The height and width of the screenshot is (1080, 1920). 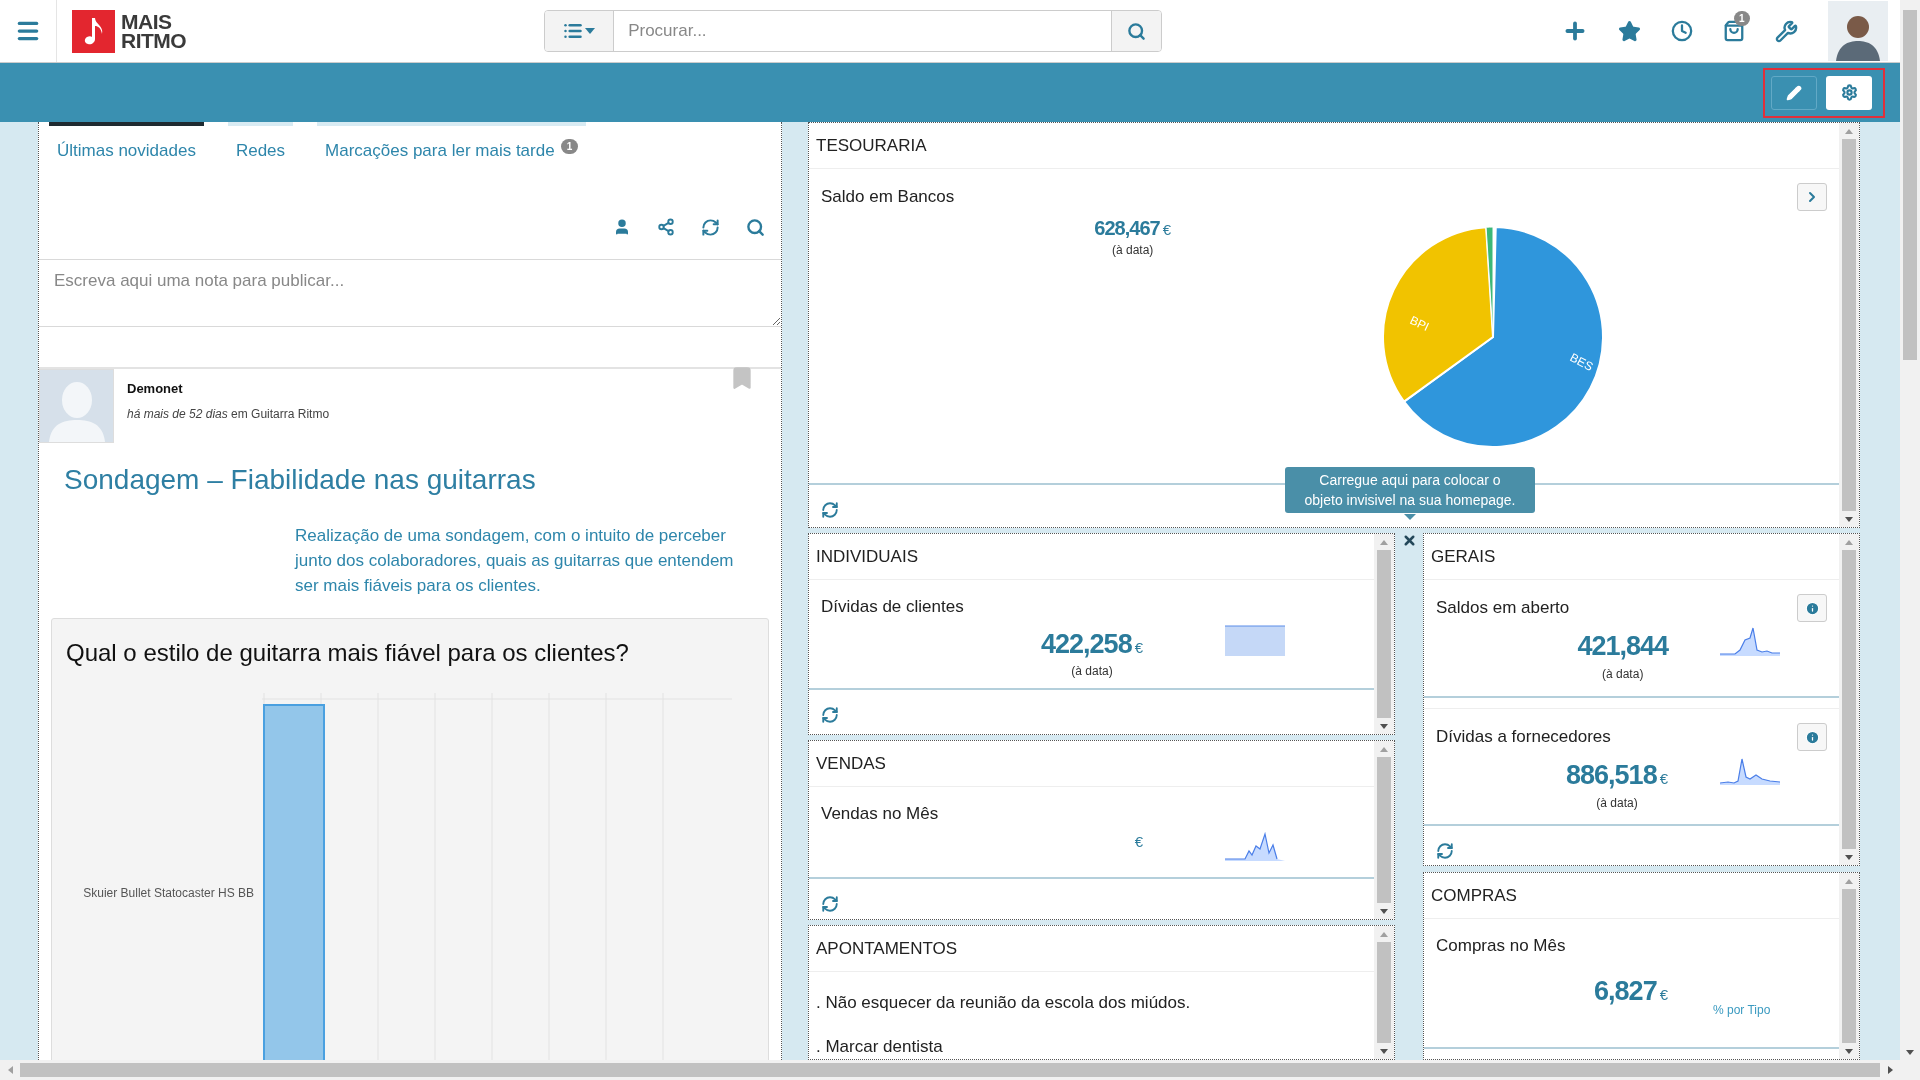 I want to click on tooltip-arrow, so click(x=1410, y=517).